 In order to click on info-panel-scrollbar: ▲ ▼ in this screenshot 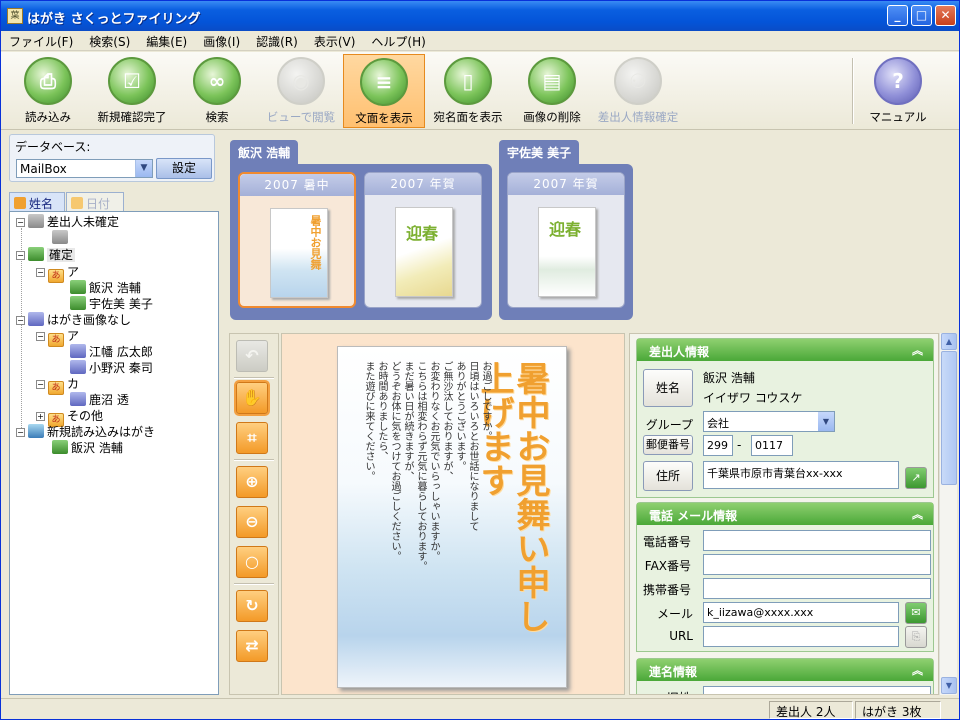, I will do `click(948, 514)`.